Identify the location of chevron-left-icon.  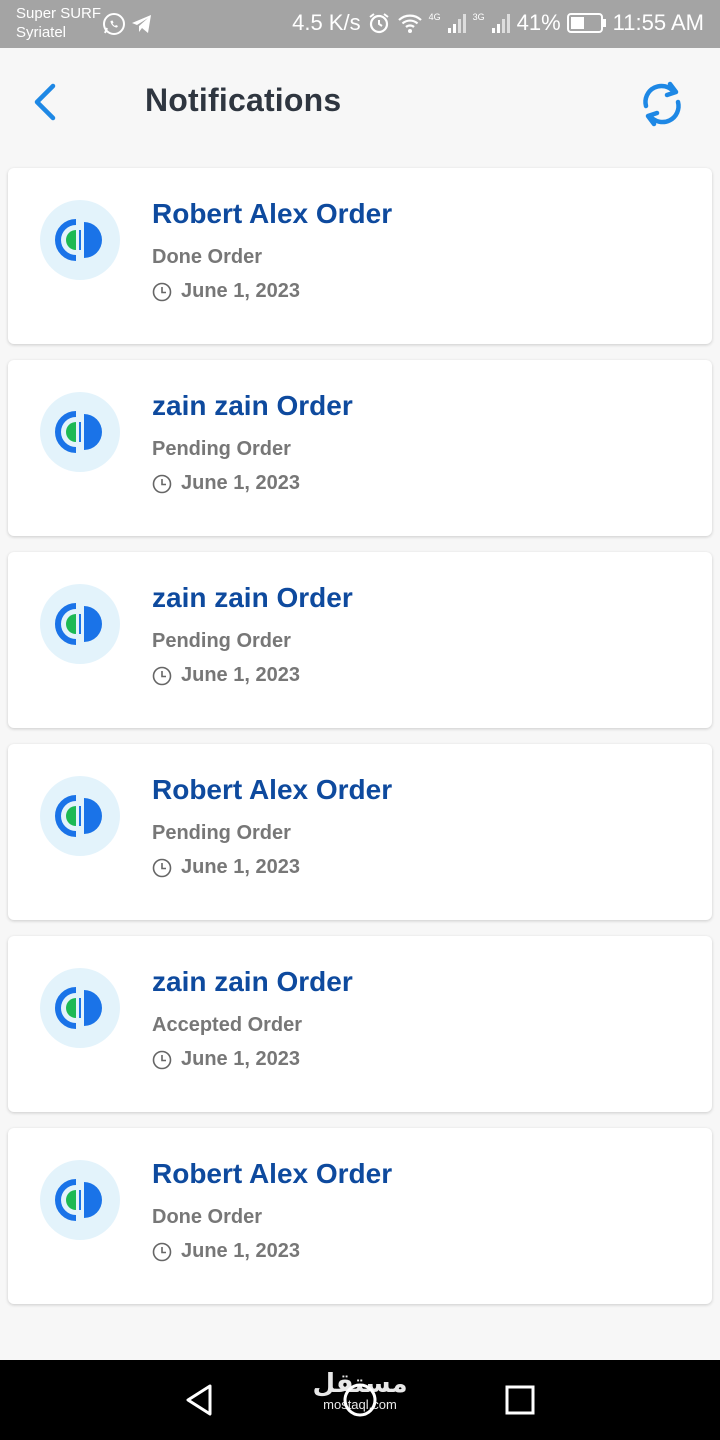
(45, 102).